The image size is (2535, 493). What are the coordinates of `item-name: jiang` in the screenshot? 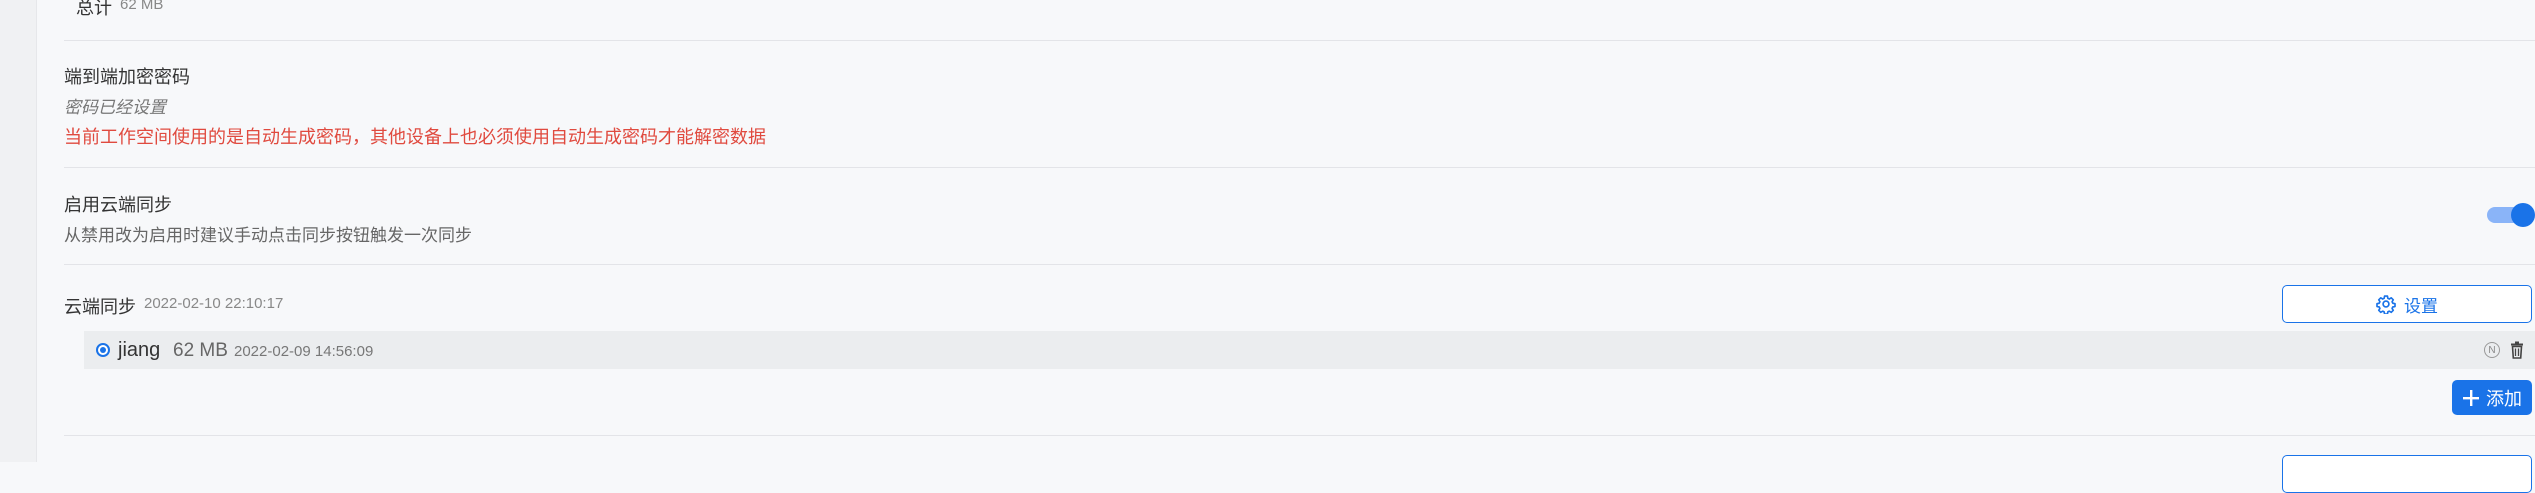 It's located at (139, 350).